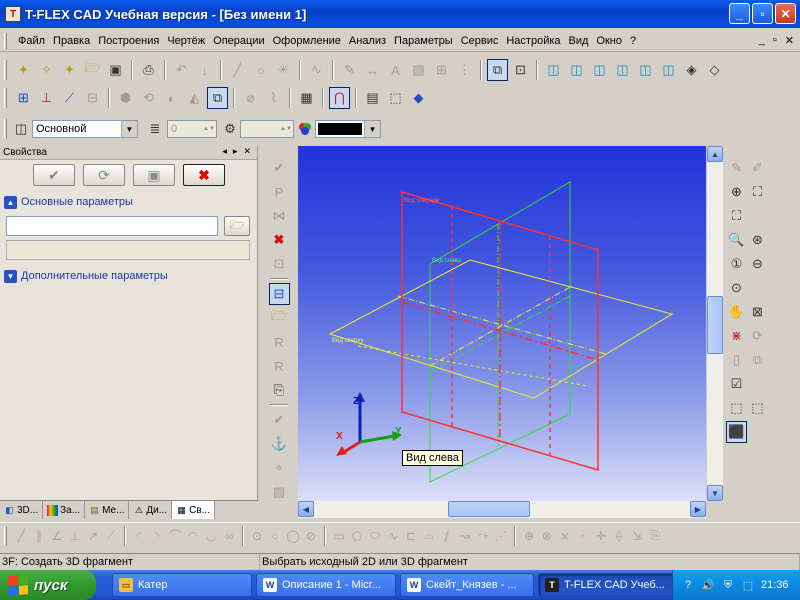 The height and width of the screenshot is (600, 800). I want to click on ok-button: ✔, so click(54, 175).